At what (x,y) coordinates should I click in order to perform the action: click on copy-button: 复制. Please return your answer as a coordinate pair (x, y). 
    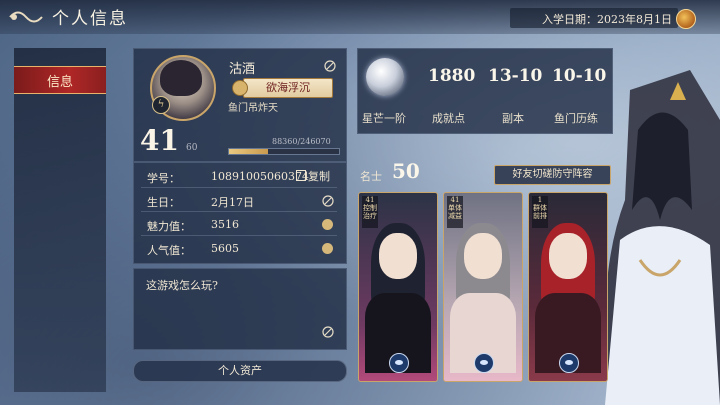
    Looking at the image, I should click on (313, 176).